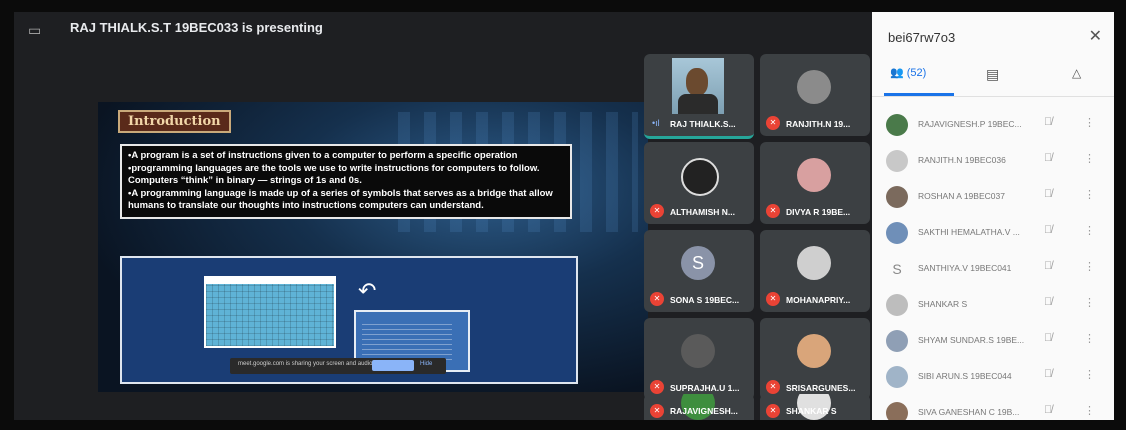  Describe the element at coordinates (916, 73) in the screenshot. I see `people-count: (52)` at that location.